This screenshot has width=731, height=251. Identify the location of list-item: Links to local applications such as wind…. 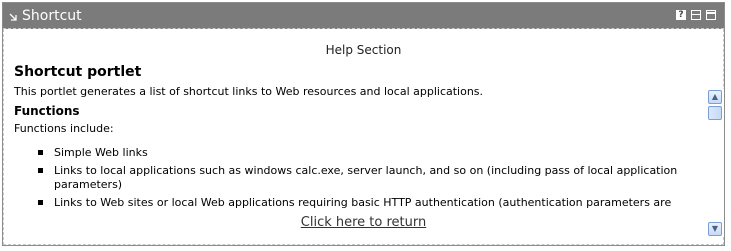
(358, 178).